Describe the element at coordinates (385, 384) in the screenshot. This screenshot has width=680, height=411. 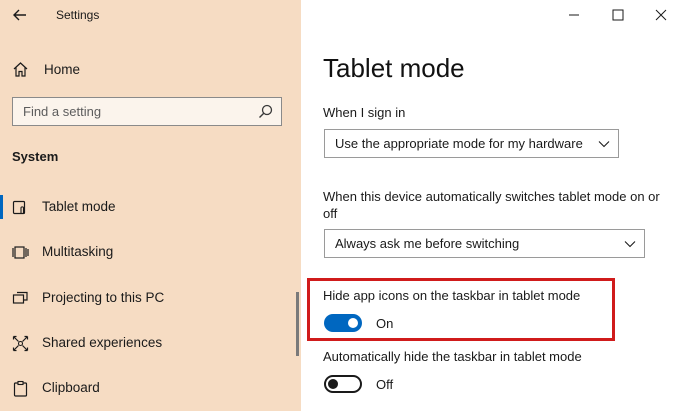
I see `hide-taskbar-state: Off` at that location.